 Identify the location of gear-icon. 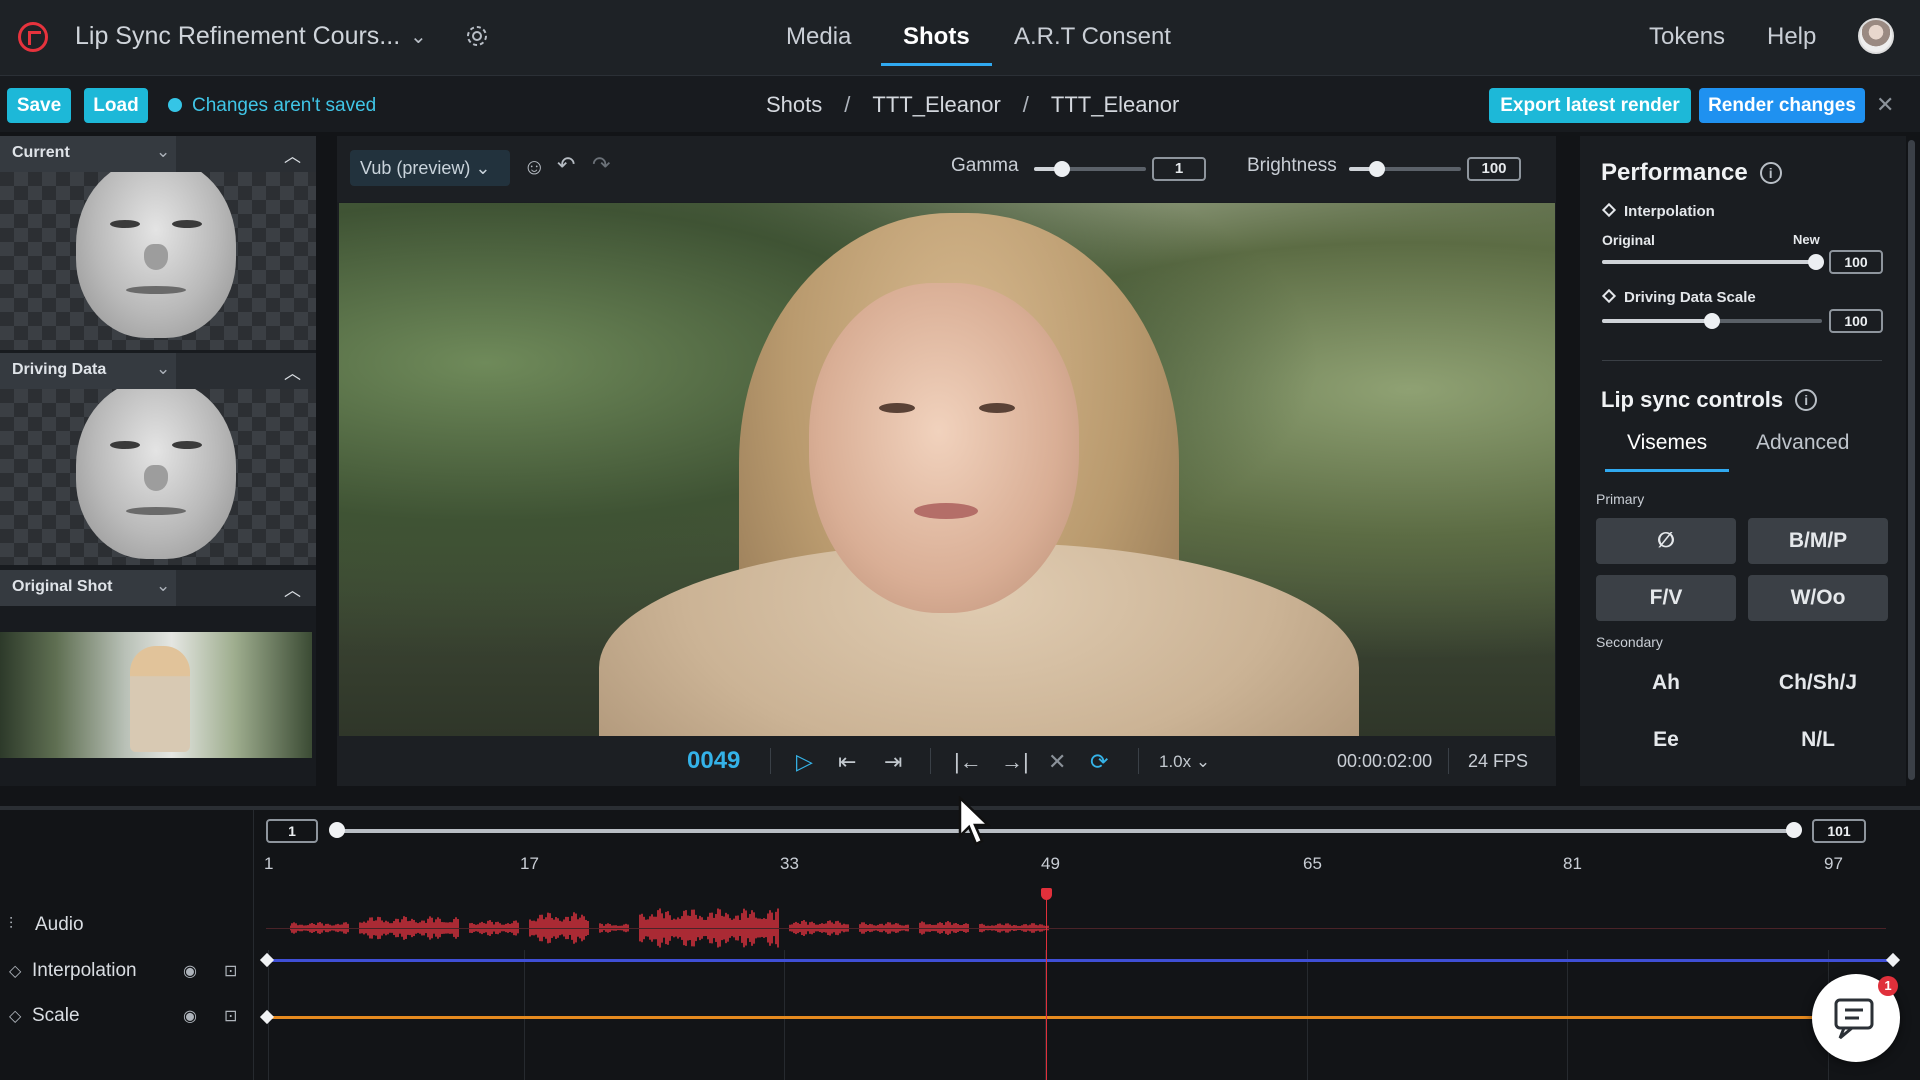
(477, 36).